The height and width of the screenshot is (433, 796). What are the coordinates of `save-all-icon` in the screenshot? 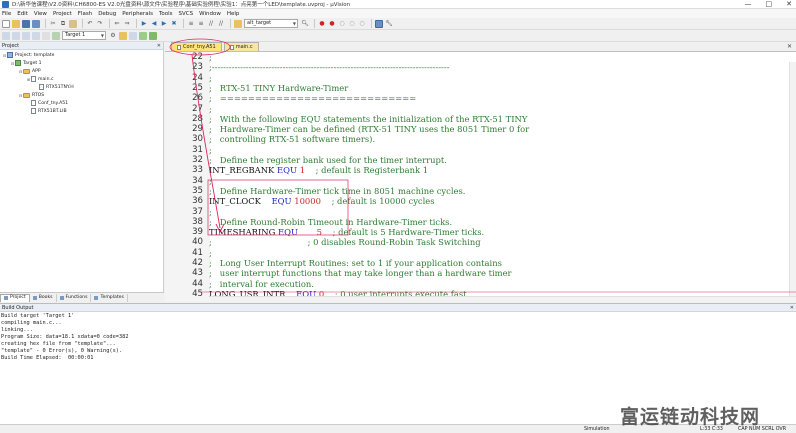 It's located at (36, 23).